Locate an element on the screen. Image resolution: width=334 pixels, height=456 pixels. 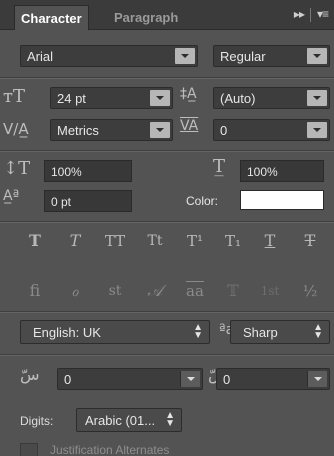
horizontal-scale-icon: T̲ is located at coordinates (219, 166).